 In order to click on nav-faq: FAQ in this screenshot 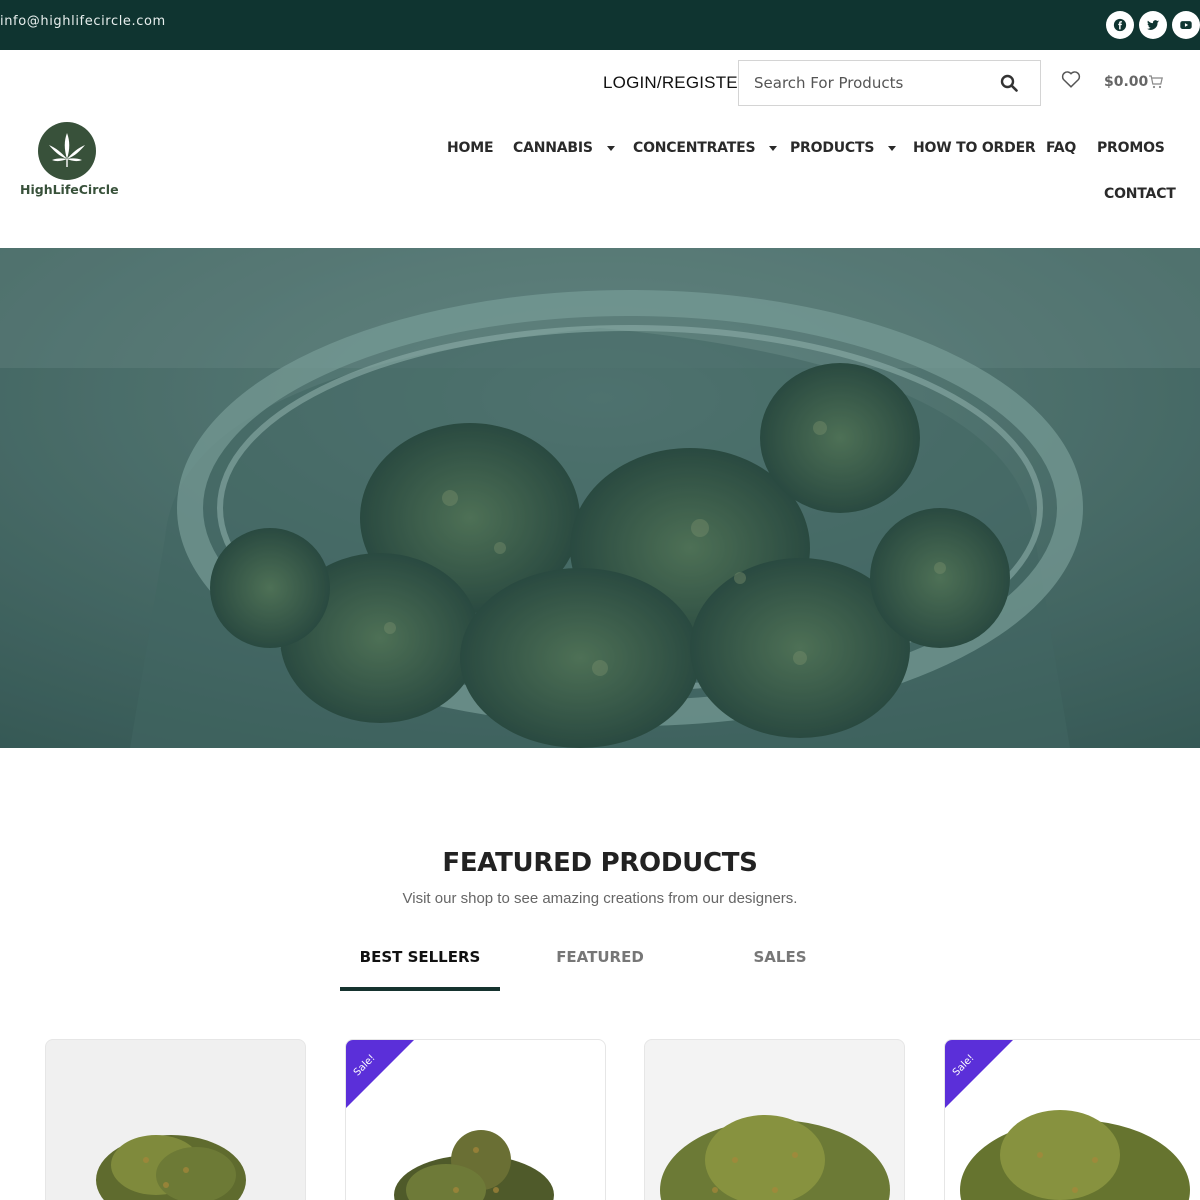, I will do `click(1061, 148)`.